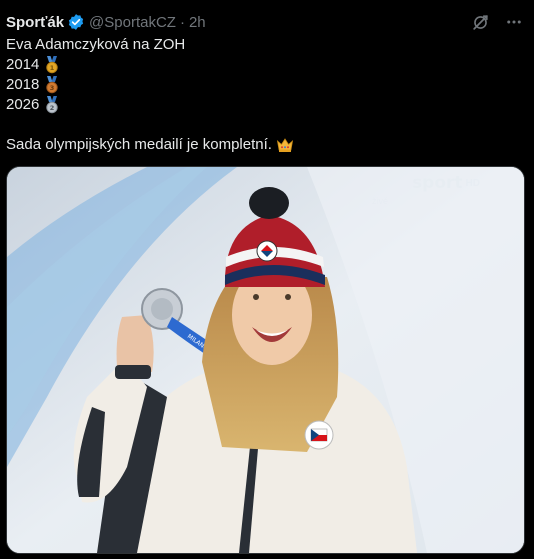  I want to click on line-text: 2018, so click(23, 84).